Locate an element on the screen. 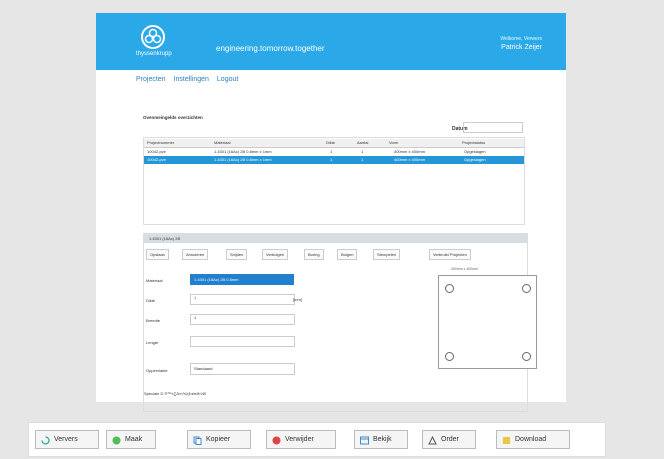  nav-logout: Logout is located at coordinates (227, 79).